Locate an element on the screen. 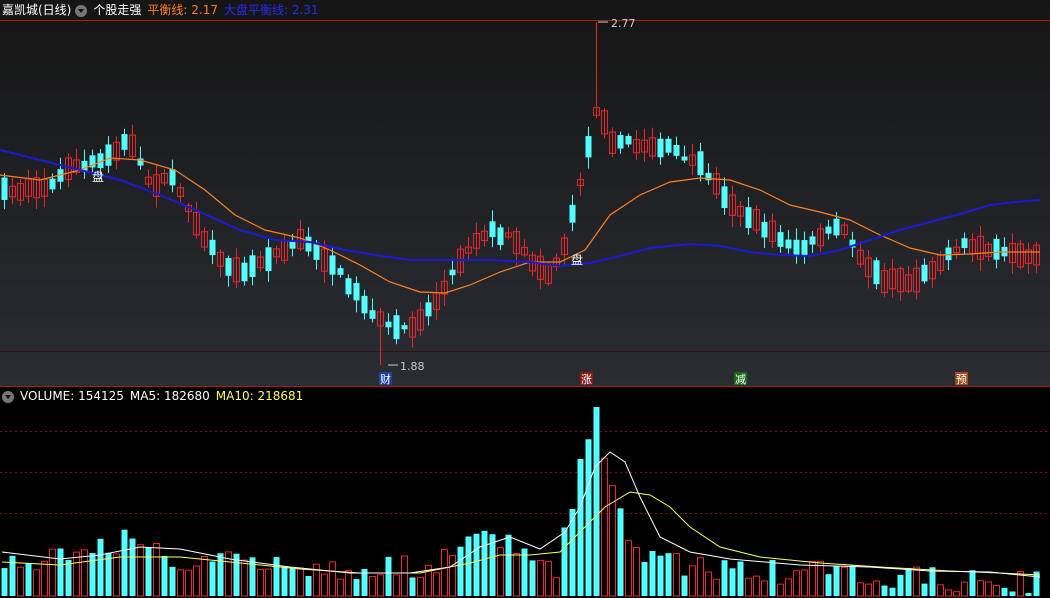  ma10-value: 218681 is located at coordinates (280, 396).